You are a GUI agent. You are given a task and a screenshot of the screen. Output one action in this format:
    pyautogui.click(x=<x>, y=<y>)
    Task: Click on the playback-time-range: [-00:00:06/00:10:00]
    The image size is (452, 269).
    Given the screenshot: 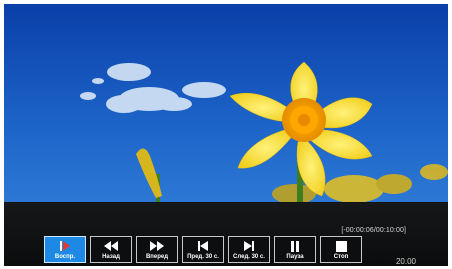 What is the action you would take?
    pyautogui.click(x=373, y=230)
    